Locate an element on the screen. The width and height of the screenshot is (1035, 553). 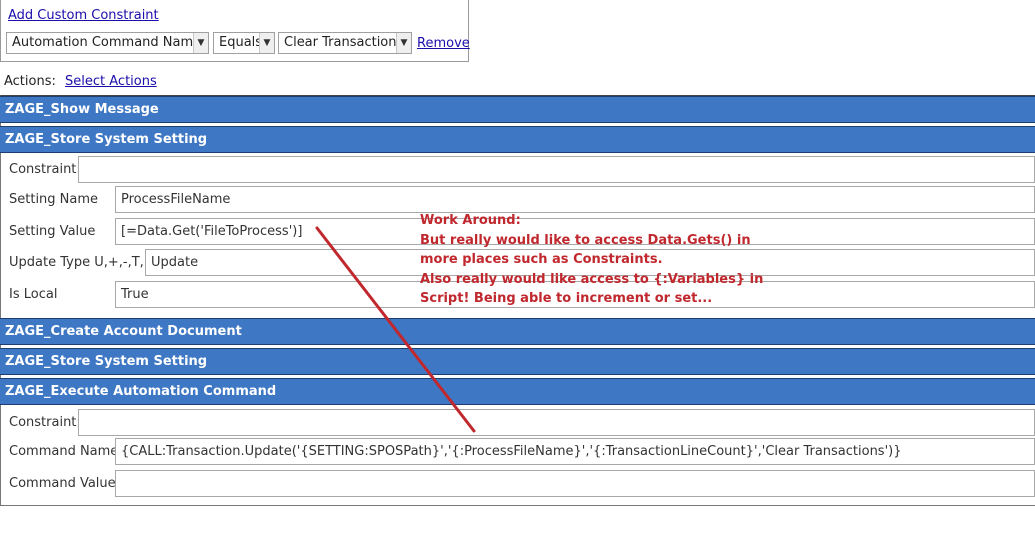
is-local-label: Is Local is located at coordinates (33, 294).